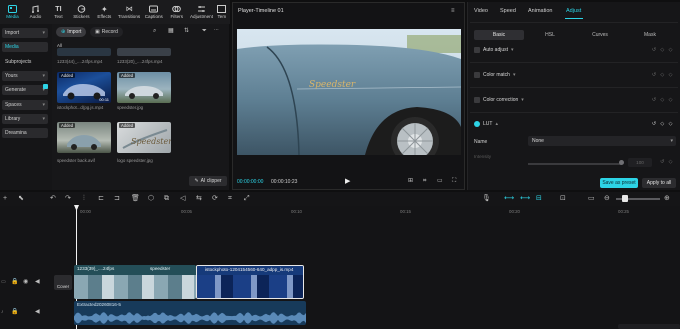 Image resolution: width=680 pixels, height=329 pixels. I want to click on cover-button: Cover, so click(63, 282).